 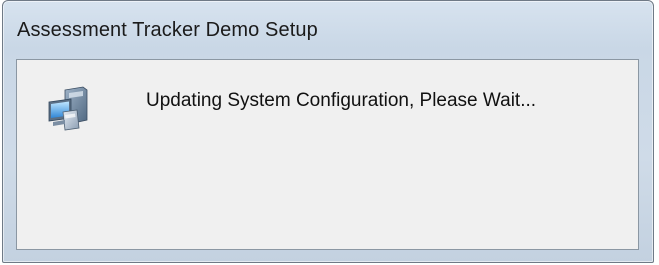 What do you see at coordinates (68, 109) in the screenshot?
I see `computer-setup-icon` at bounding box center [68, 109].